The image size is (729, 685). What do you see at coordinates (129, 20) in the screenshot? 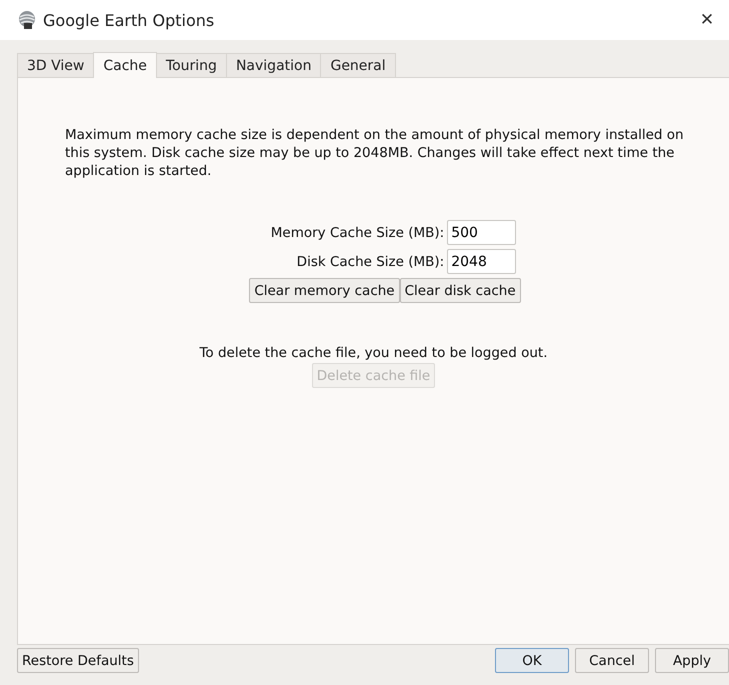
I see `window-title: Google Earth Options` at bounding box center [129, 20].